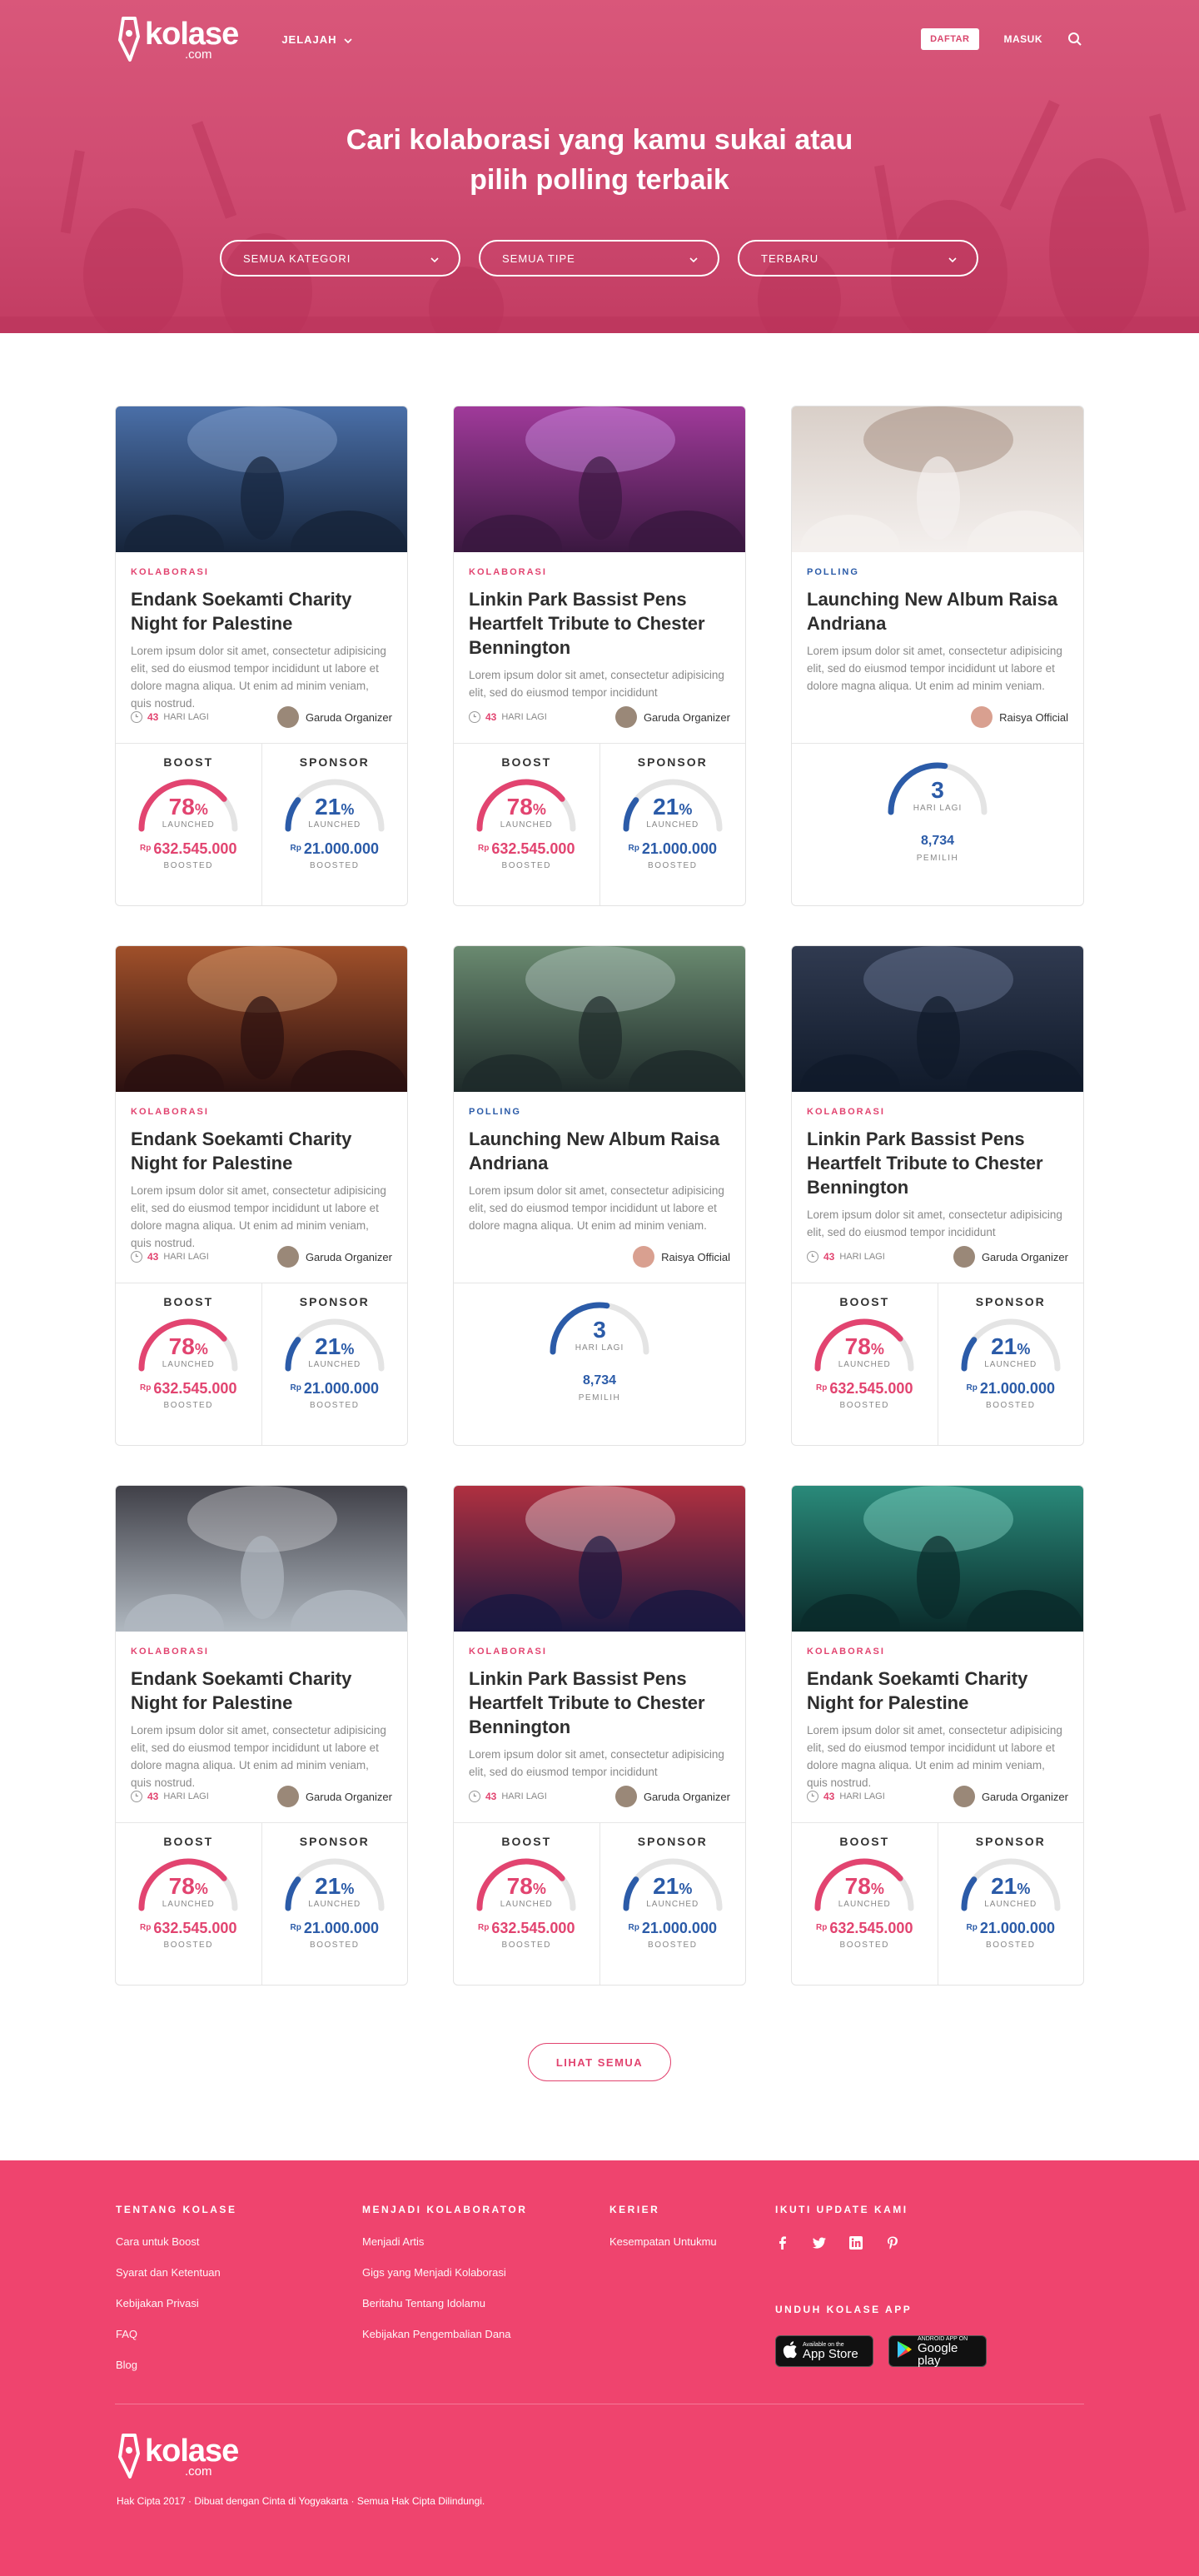  I want to click on days-label: HARI LAGI, so click(186, 1257).